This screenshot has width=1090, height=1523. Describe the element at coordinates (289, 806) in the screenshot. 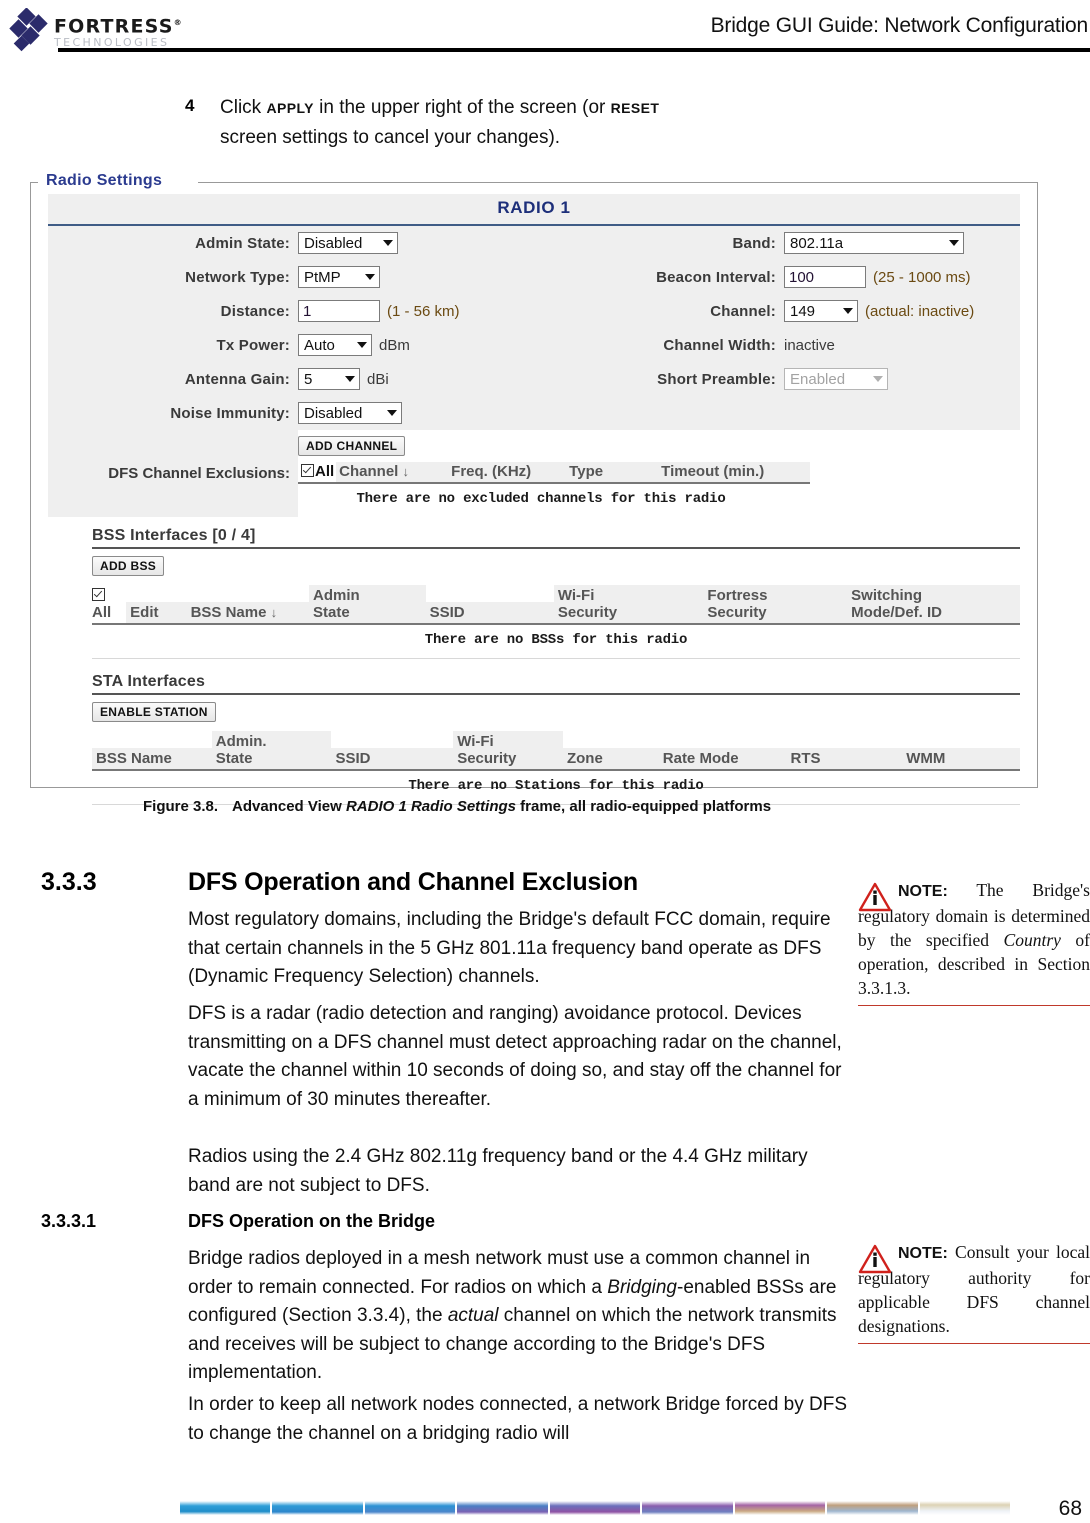

I see `figure-caption-text-a: Advanced View` at that location.